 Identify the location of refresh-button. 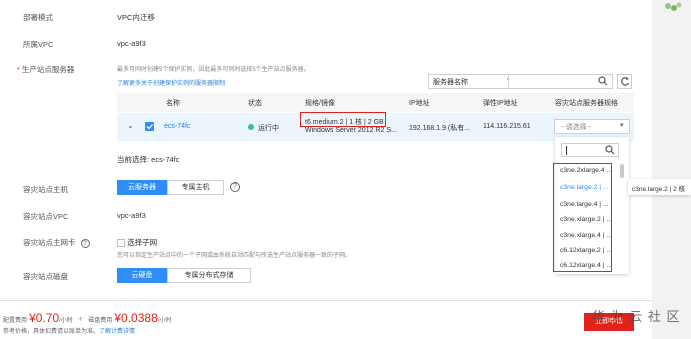
(624, 81).